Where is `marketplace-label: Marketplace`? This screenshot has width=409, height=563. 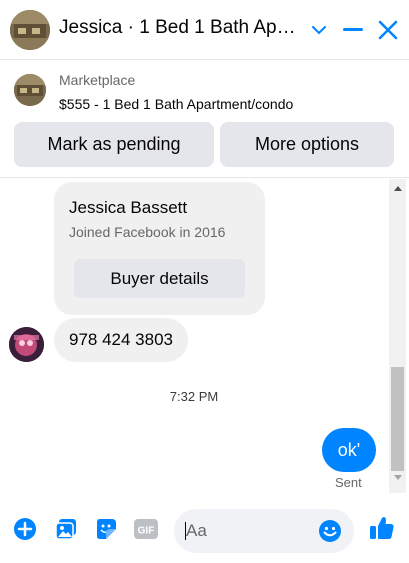
marketplace-label: Marketplace is located at coordinates (97, 80).